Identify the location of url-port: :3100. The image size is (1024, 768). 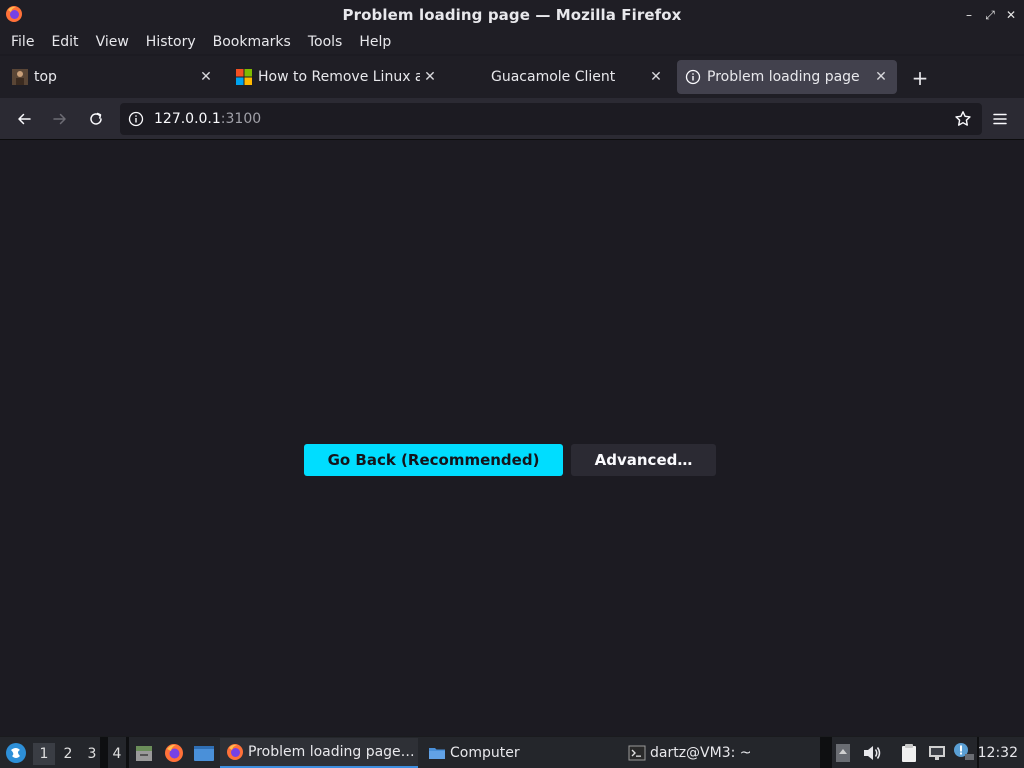
(241, 119).